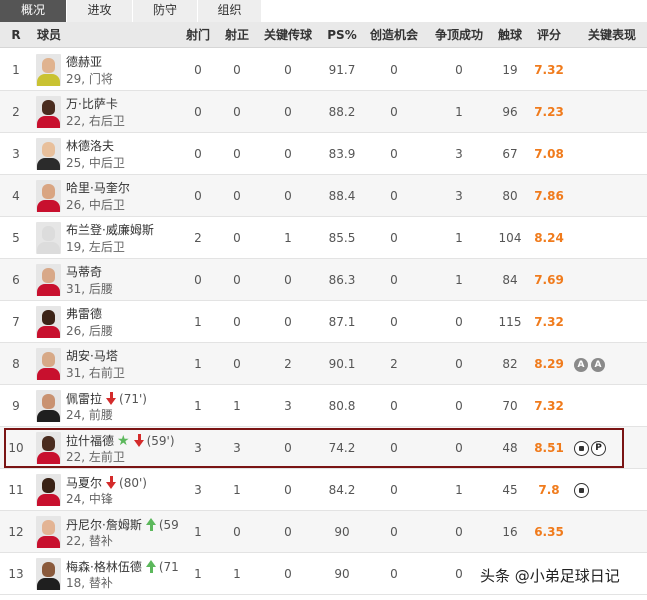 The width and height of the screenshot is (647, 600). Describe the element at coordinates (323, 238) in the screenshot. I see `table-row: 5 布兰登·威廉姆斯 19, 左后卫 2 0 1 85.5 0 1 104 8.24` at that location.